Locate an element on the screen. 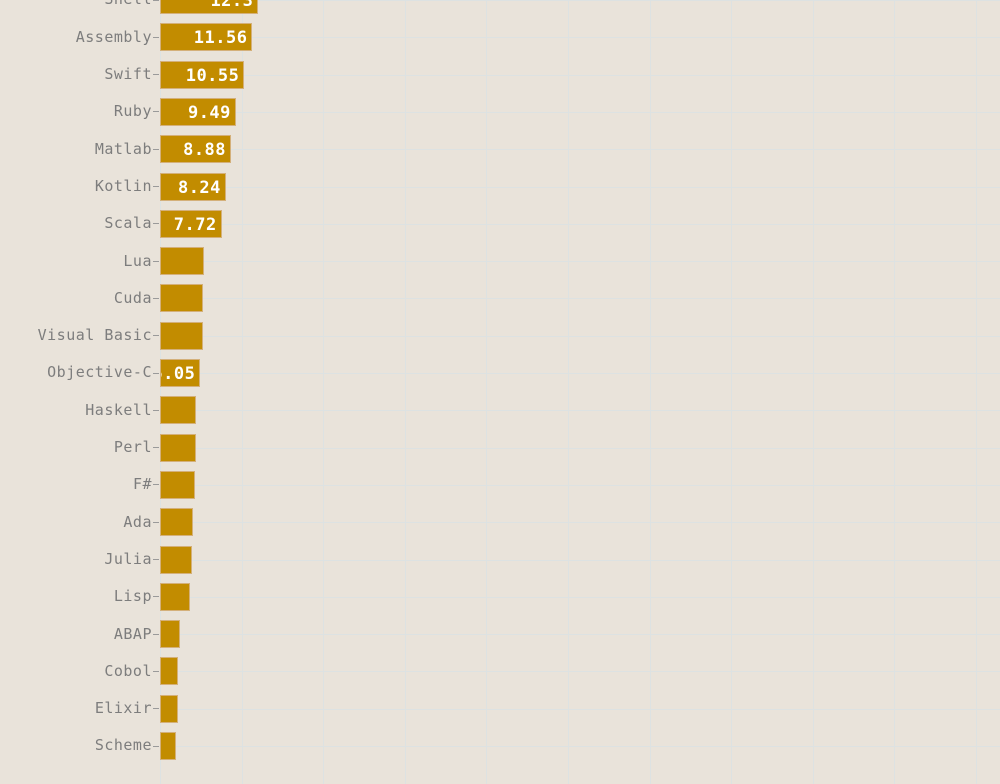  category-label: Assembly is located at coordinates (113, 36).